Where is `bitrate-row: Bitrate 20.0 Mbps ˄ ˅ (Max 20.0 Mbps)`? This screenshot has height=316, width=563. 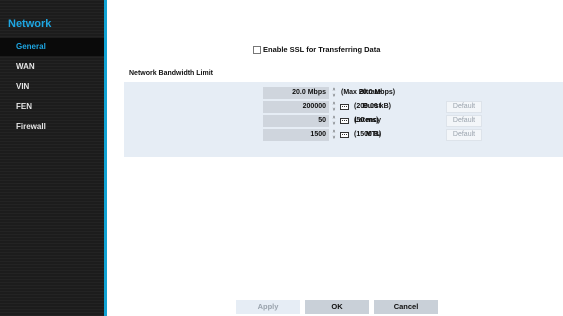 bitrate-row: Bitrate 20.0 Mbps ˄ ˅ (Max 20.0 Mbps) is located at coordinates (343, 93).